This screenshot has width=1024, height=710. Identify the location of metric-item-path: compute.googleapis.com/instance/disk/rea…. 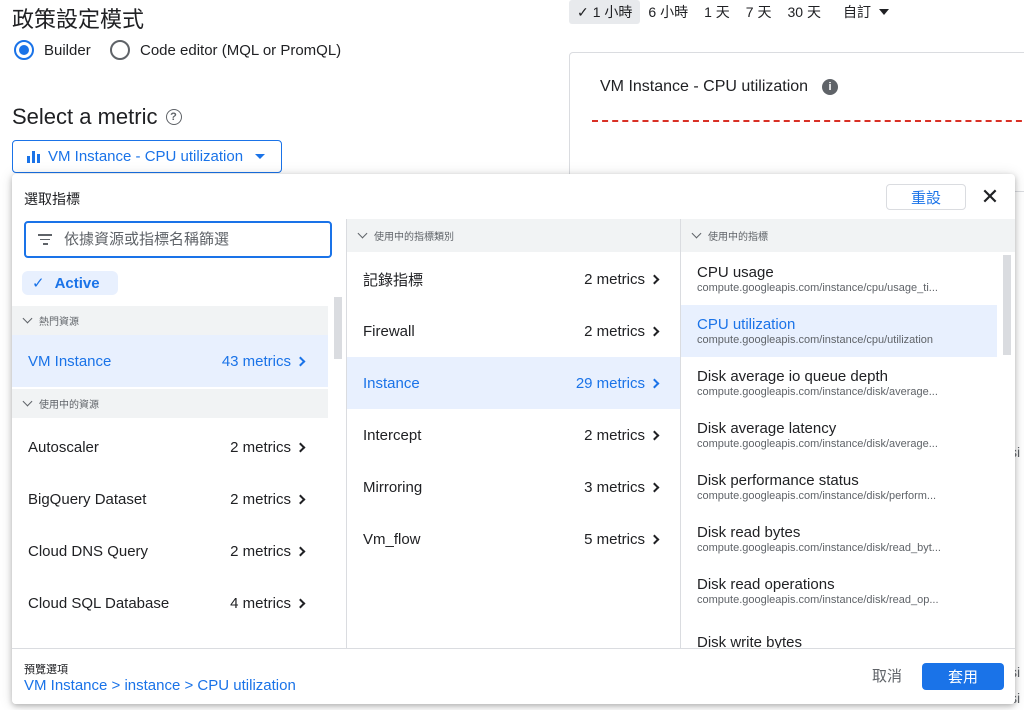
(818, 600).